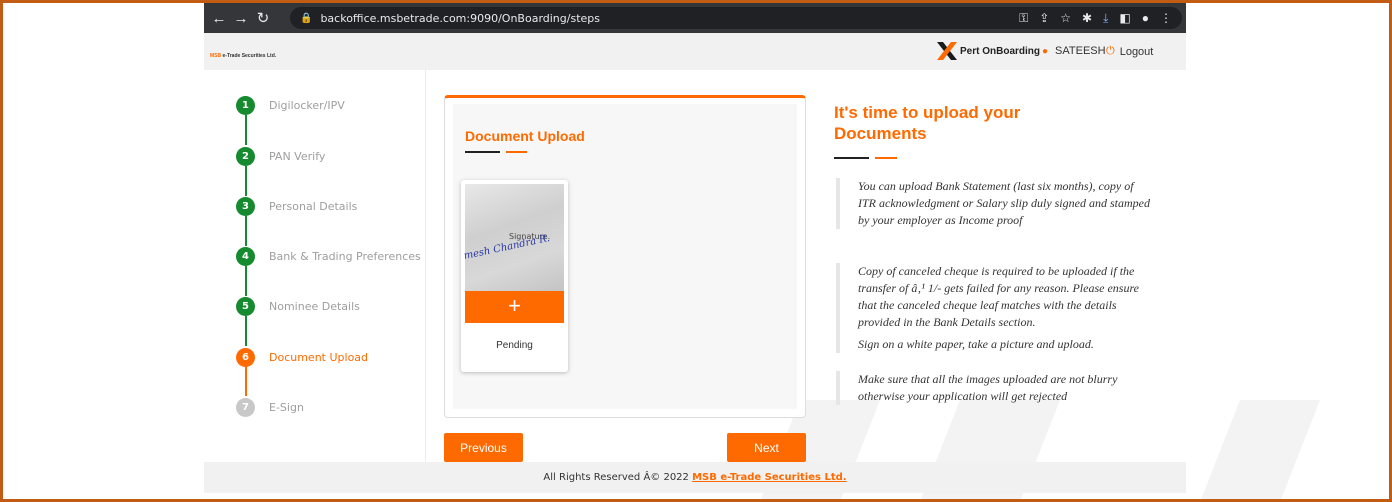 This screenshot has height=502, width=1392. Describe the element at coordinates (525, 136) in the screenshot. I see `card-title: Document Upload` at that location.